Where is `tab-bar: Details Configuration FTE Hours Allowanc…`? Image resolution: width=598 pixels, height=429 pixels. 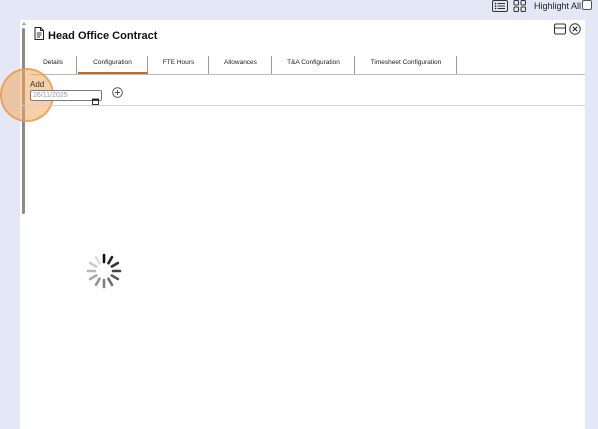
tab-bar: Details Configuration FTE Hours Allowanc… is located at coordinates (307, 65).